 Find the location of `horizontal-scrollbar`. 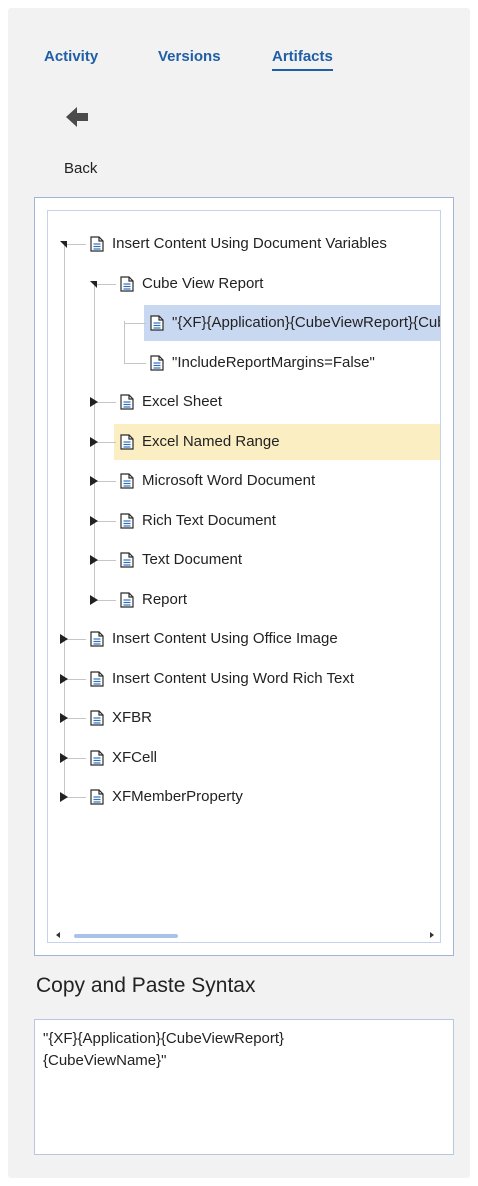

horizontal-scrollbar is located at coordinates (244, 935).